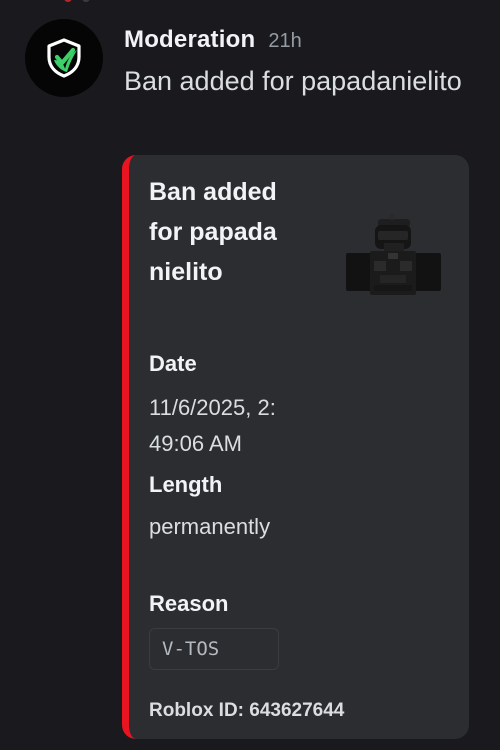  What do you see at coordinates (189, 603) in the screenshot?
I see `field-name-reason: Reason` at bounding box center [189, 603].